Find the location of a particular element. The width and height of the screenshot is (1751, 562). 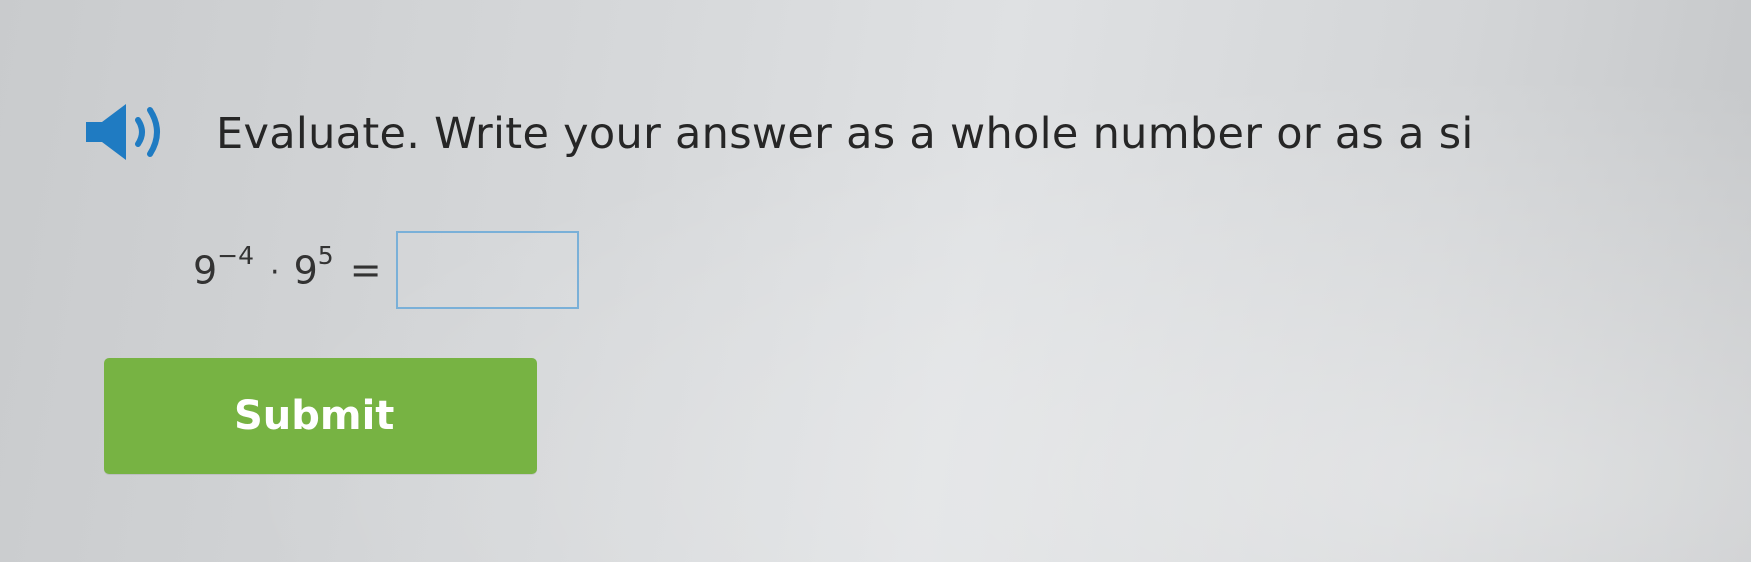

equation-term-1: 9−4 is located at coordinates (223, 267).